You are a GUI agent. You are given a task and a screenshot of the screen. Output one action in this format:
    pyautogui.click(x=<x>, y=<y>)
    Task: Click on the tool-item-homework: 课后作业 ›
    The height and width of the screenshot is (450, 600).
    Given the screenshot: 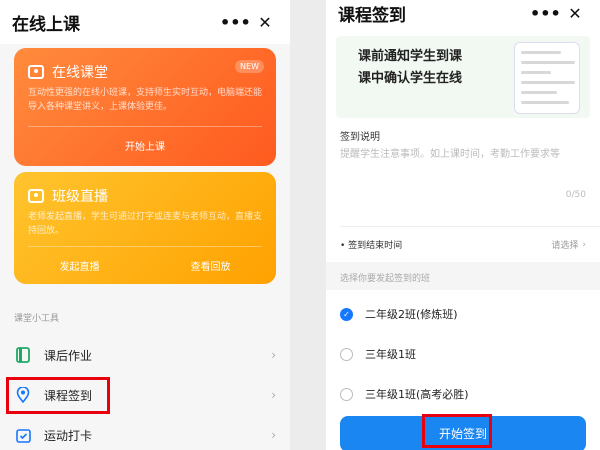 What is the action you would take?
    pyautogui.click(x=145, y=355)
    